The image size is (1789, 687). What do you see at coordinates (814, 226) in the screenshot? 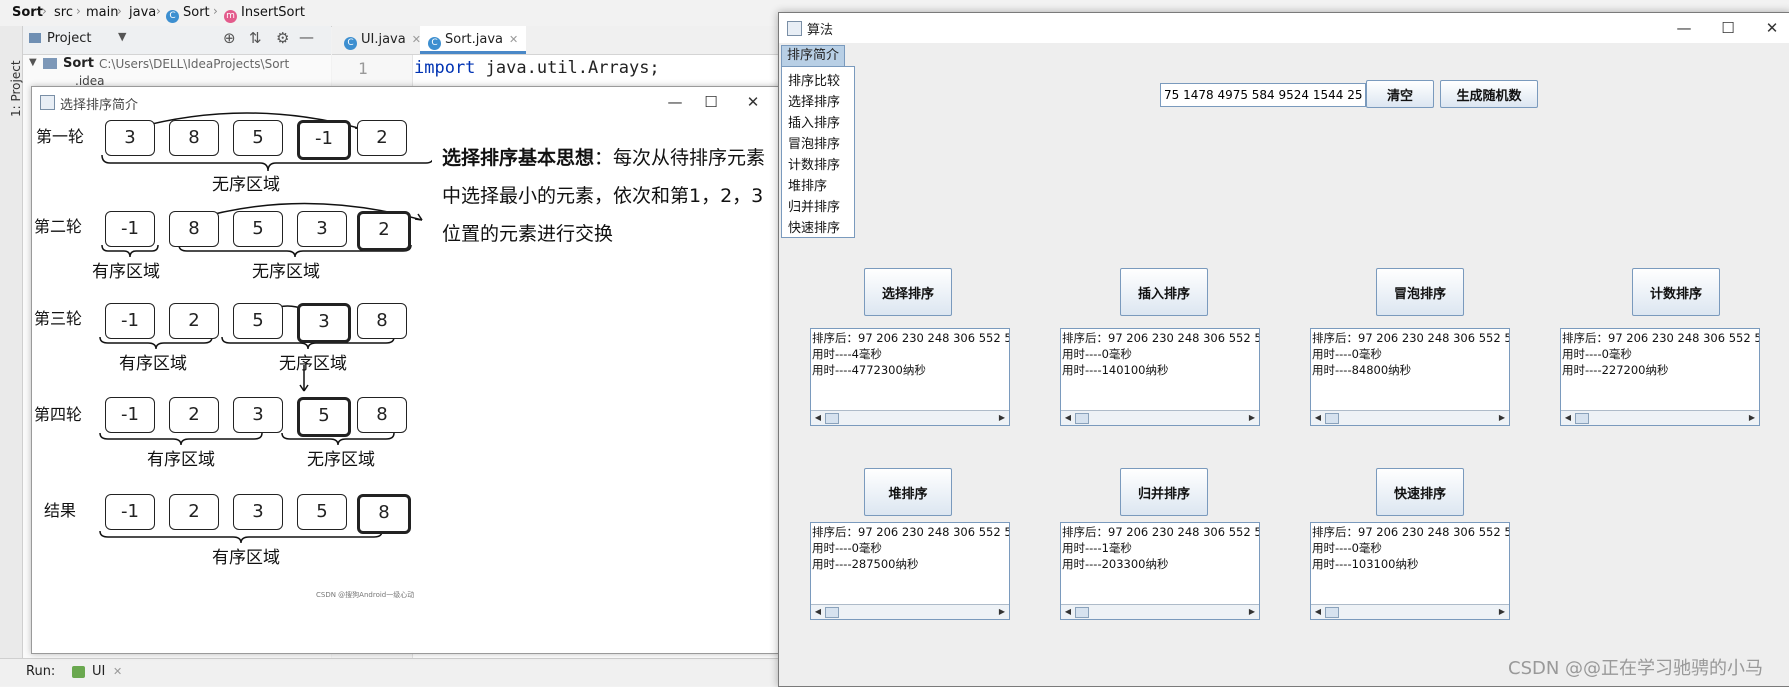
I see `menu-item-quick: 快速排序` at bounding box center [814, 226].